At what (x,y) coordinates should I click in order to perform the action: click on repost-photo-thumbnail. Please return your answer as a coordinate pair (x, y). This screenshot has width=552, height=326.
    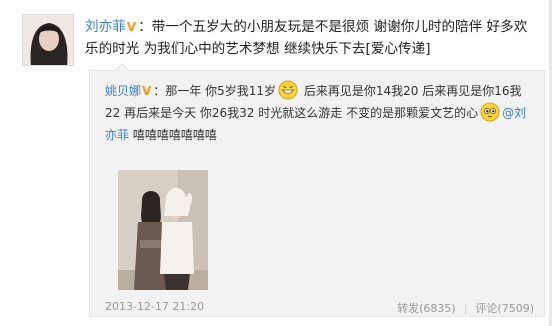
    Looking at the image, I should click on (163, 230).